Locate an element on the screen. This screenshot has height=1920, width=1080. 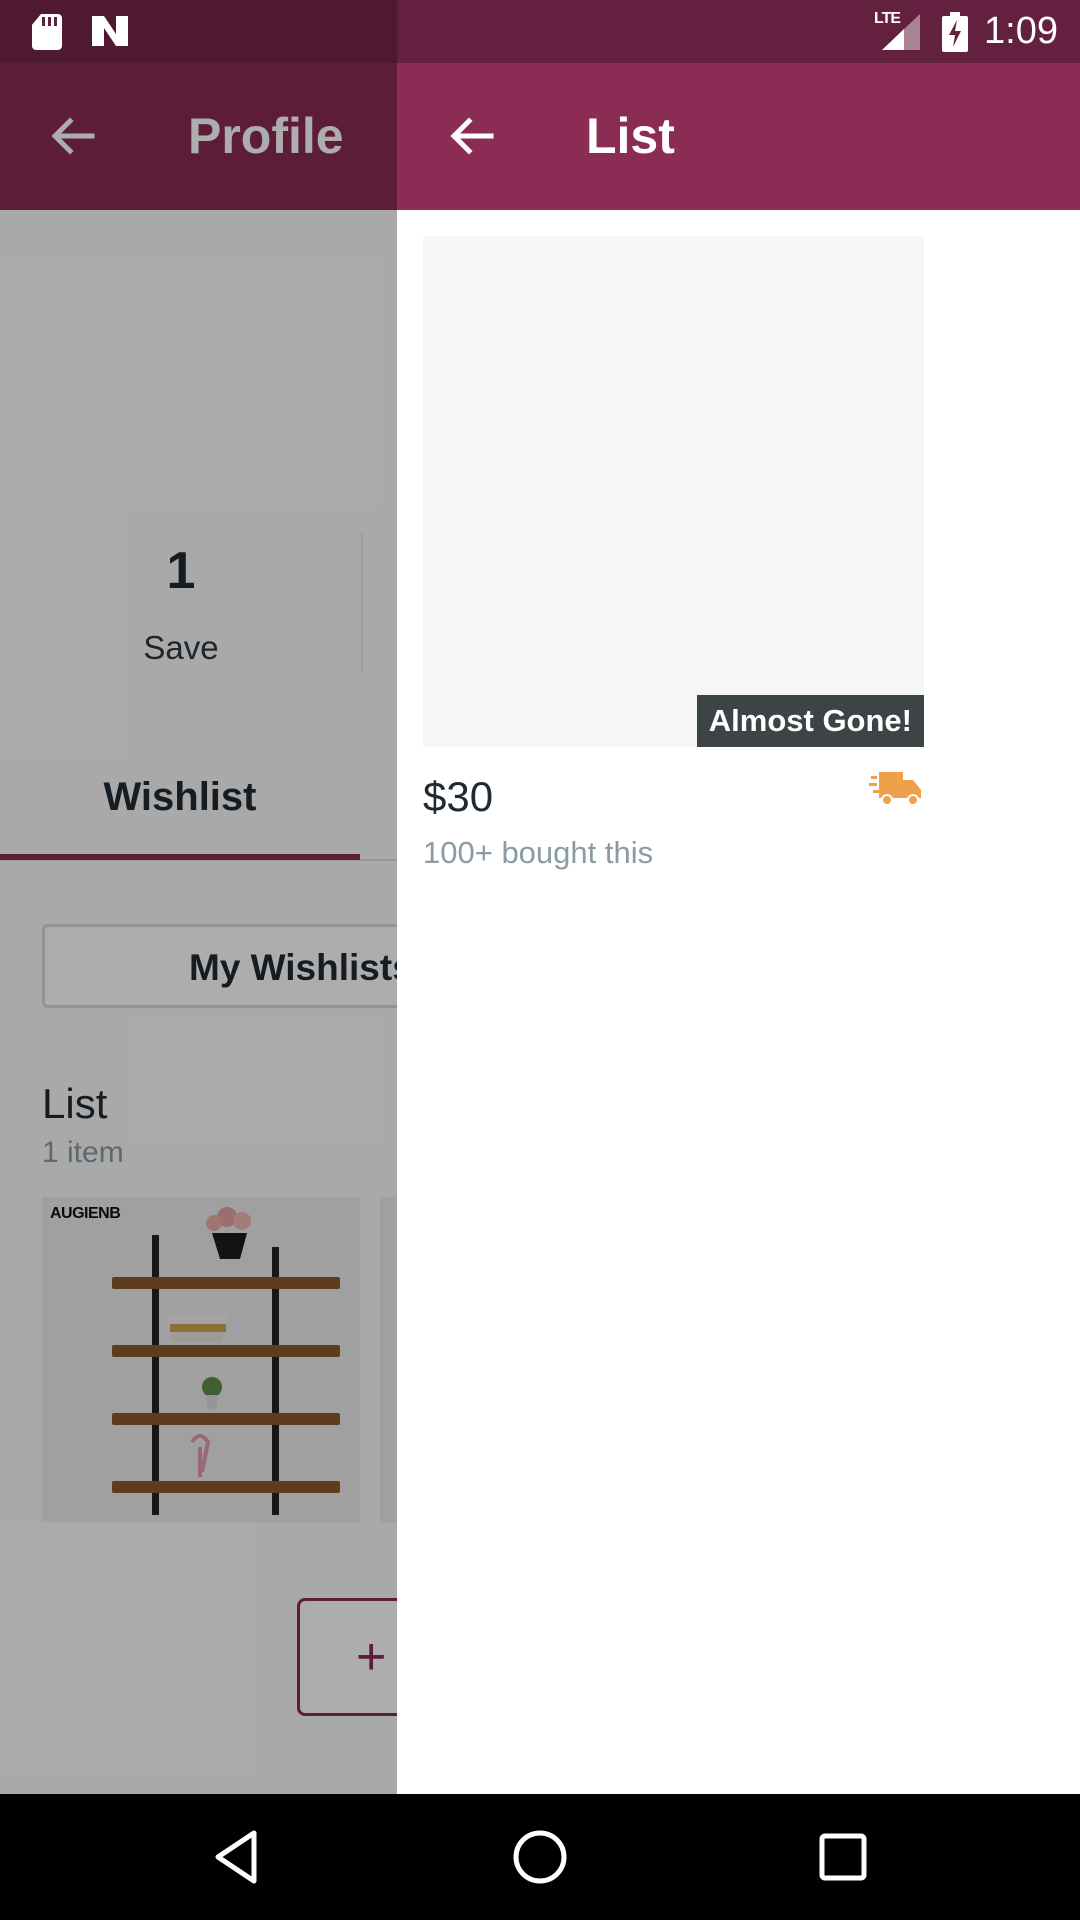
back-triangle-icon is located at coordinates (238, 1857).